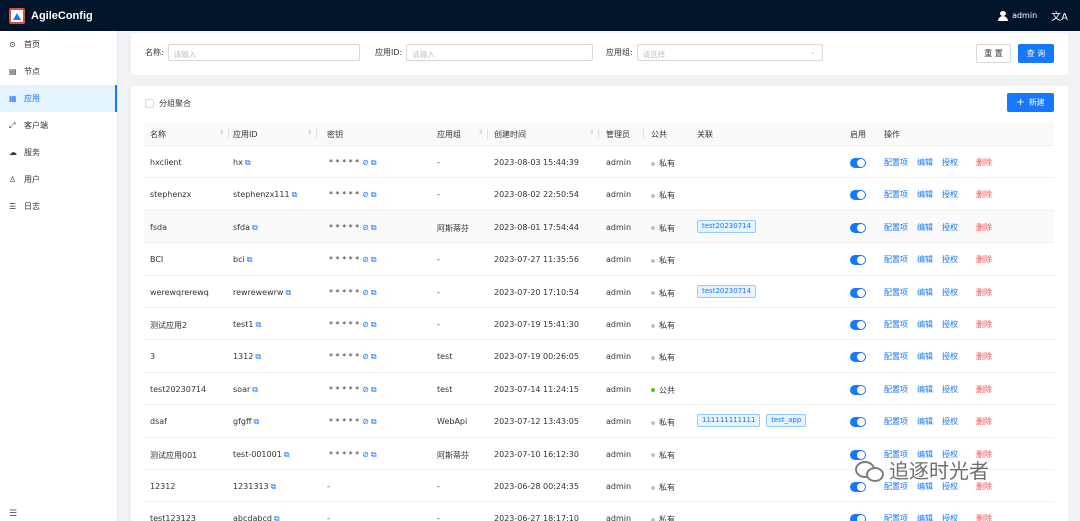 This screenshot has height=521, width=1080. What do you see at coordinates (449, 134) in the screenshot?
I see `col-group: 应用组` at bounding box center [449, 134].